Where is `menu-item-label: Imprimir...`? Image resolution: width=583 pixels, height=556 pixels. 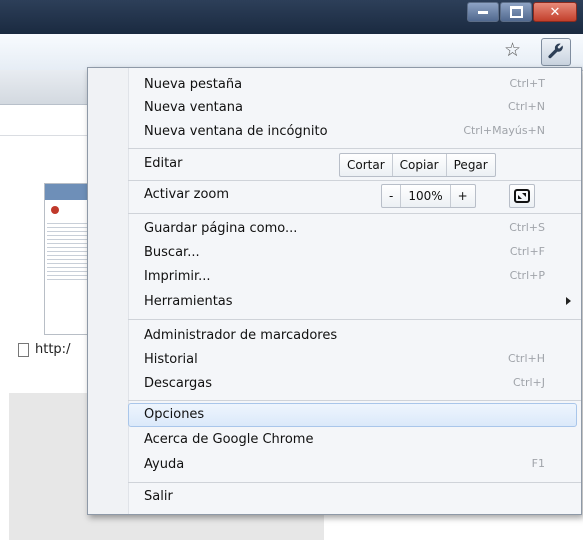
menu-item-label: Imprimir... is located at coordinates (177, 276).